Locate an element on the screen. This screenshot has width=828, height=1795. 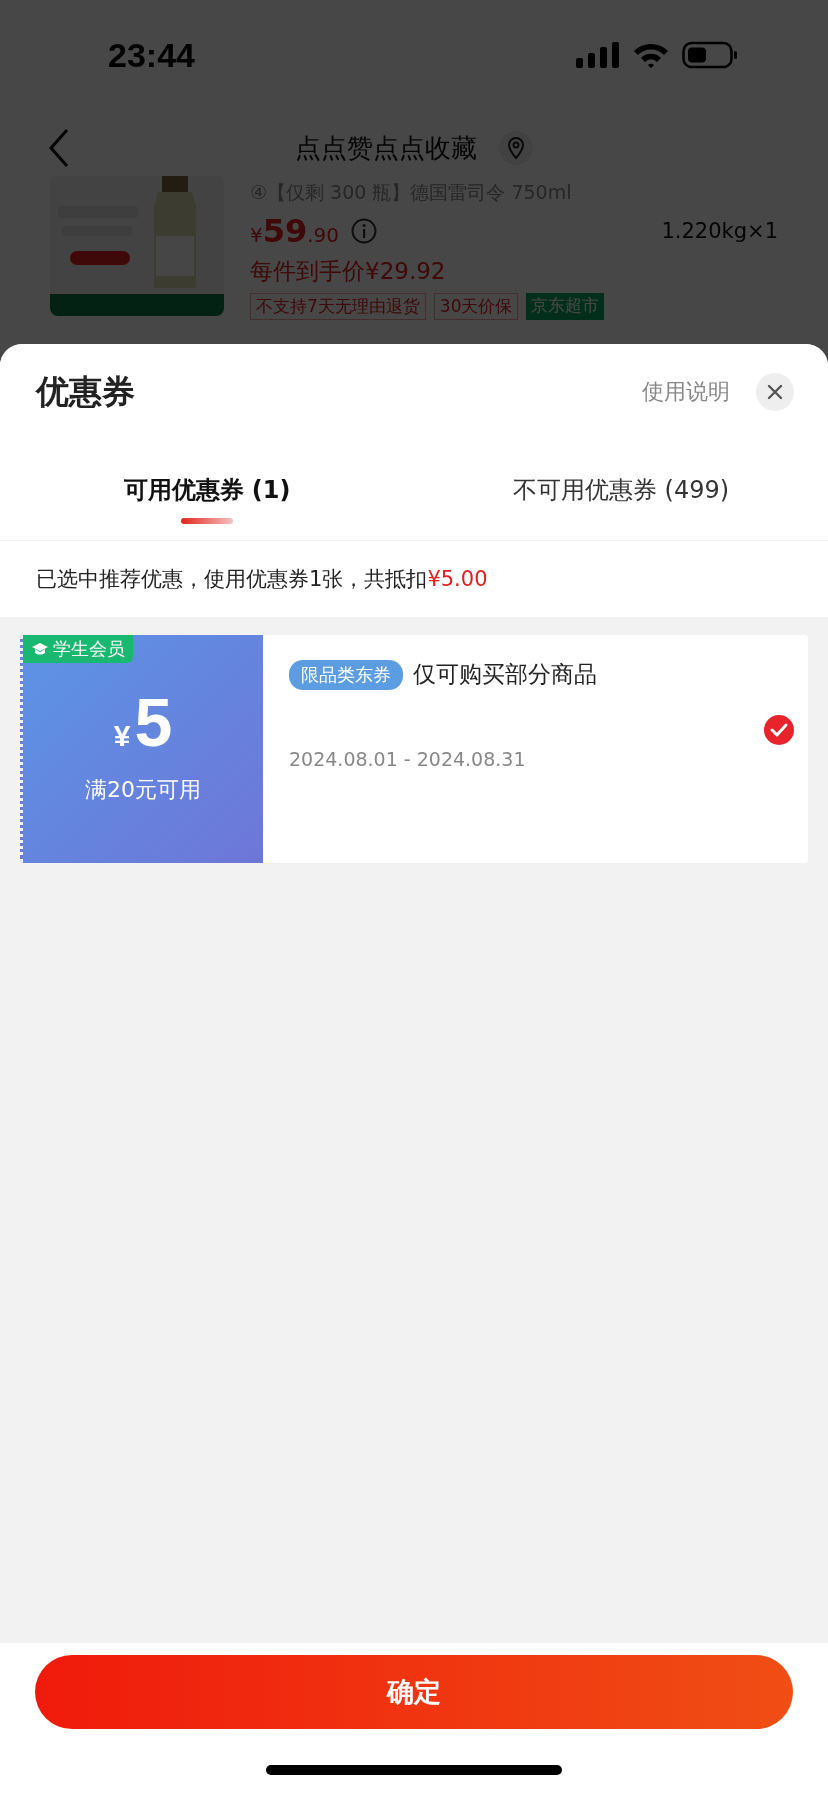
product-weight: 1.220kg×1 is located at coordinates (719, 231).